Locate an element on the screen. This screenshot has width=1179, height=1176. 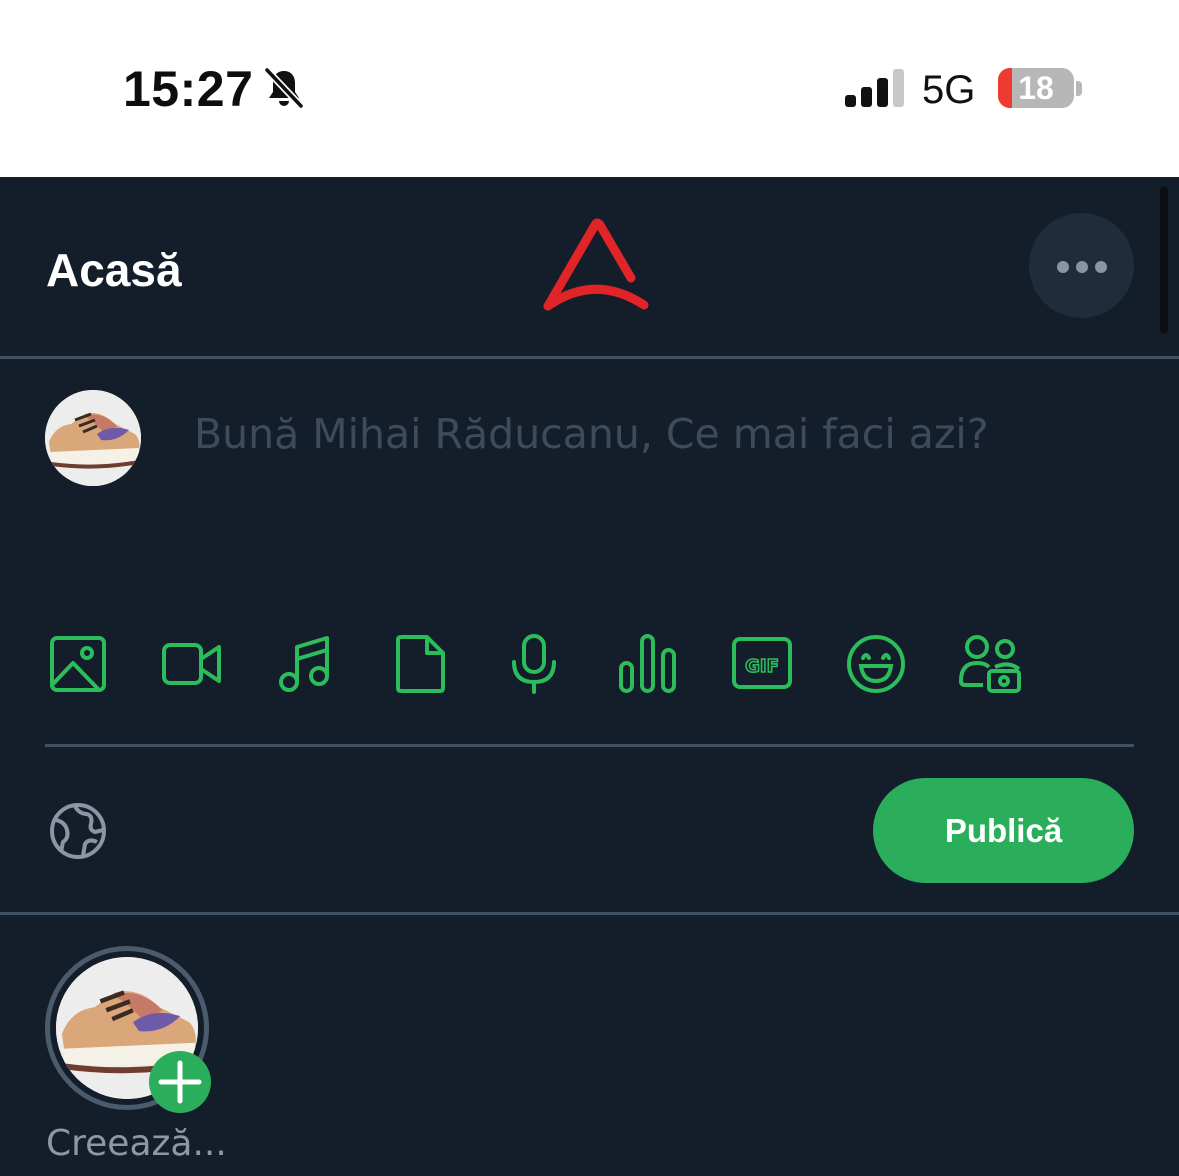
add-gif-button: GIF is located at coordinates (762, 664).